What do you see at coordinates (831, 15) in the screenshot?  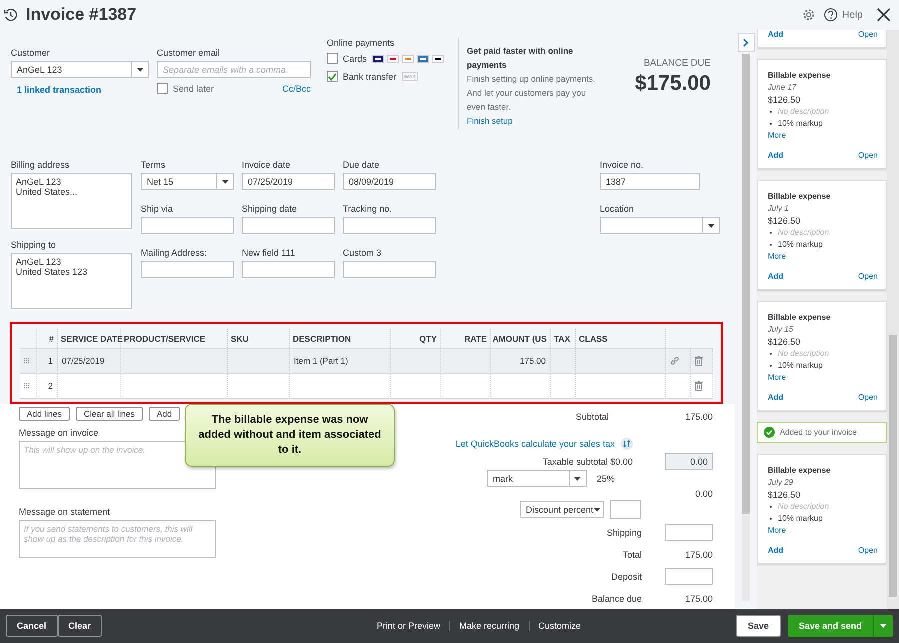 I see `help-icon` at bounding box center [831, 15].